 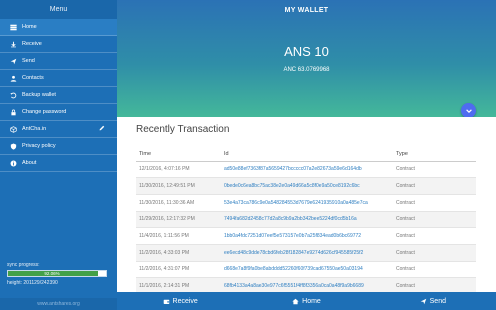 I want to click on contacts-icon, so click(x=13, y=78).